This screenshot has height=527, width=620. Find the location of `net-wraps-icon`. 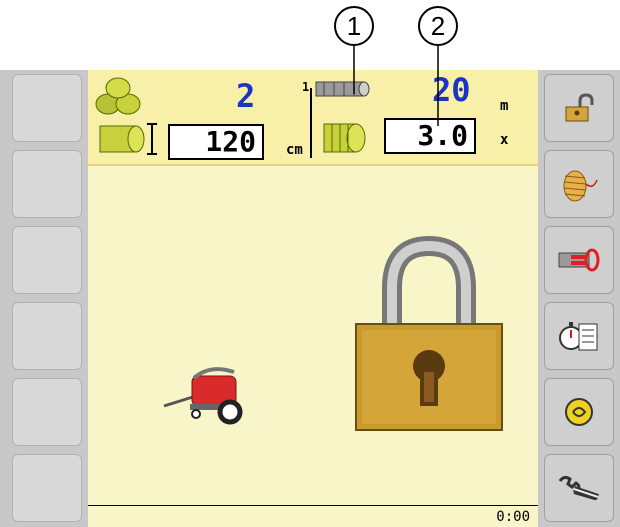

net-wraps-icon is located at coordinates (344, 138).